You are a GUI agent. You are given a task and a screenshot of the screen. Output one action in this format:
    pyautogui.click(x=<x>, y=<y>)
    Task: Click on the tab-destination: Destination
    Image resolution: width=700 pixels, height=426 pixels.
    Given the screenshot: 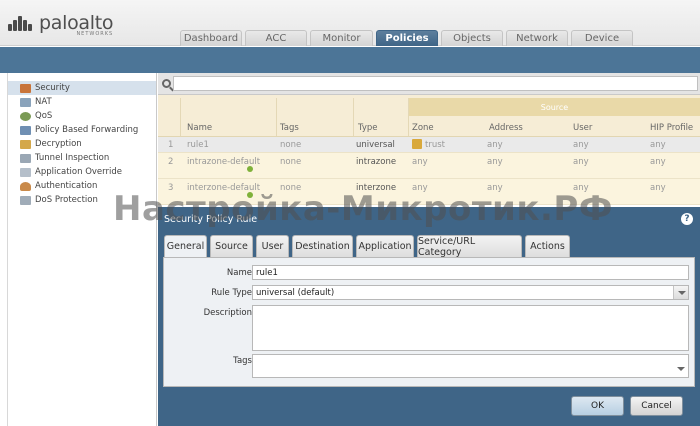 What is the action you would take?
    pyautogui.click(x=322, y=246)
    